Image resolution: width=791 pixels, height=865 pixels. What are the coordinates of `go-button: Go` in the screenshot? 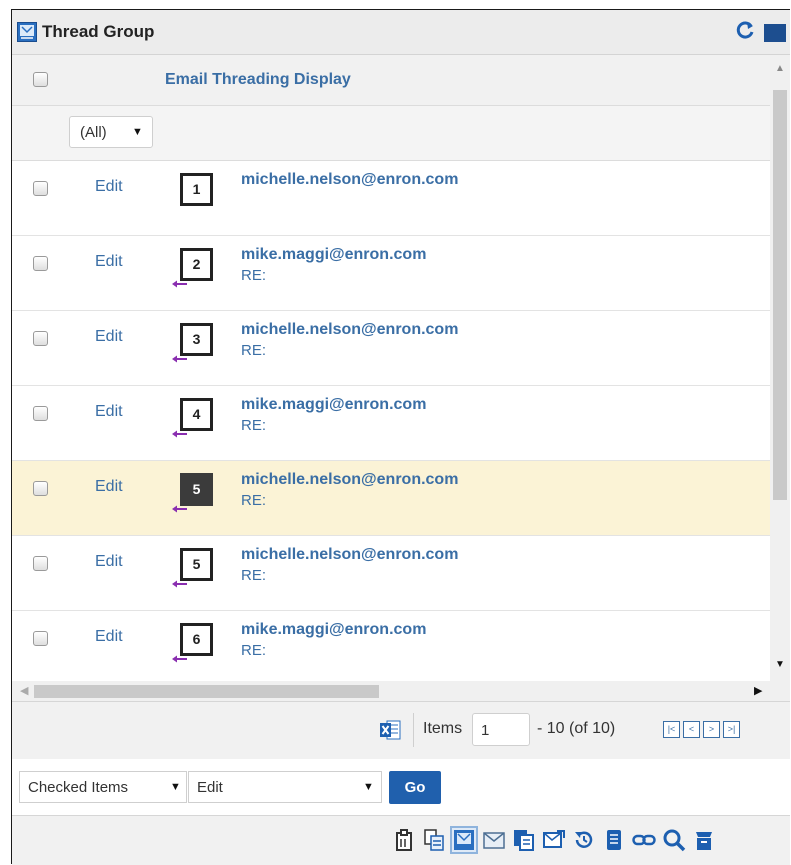 It's located at (415, 787).